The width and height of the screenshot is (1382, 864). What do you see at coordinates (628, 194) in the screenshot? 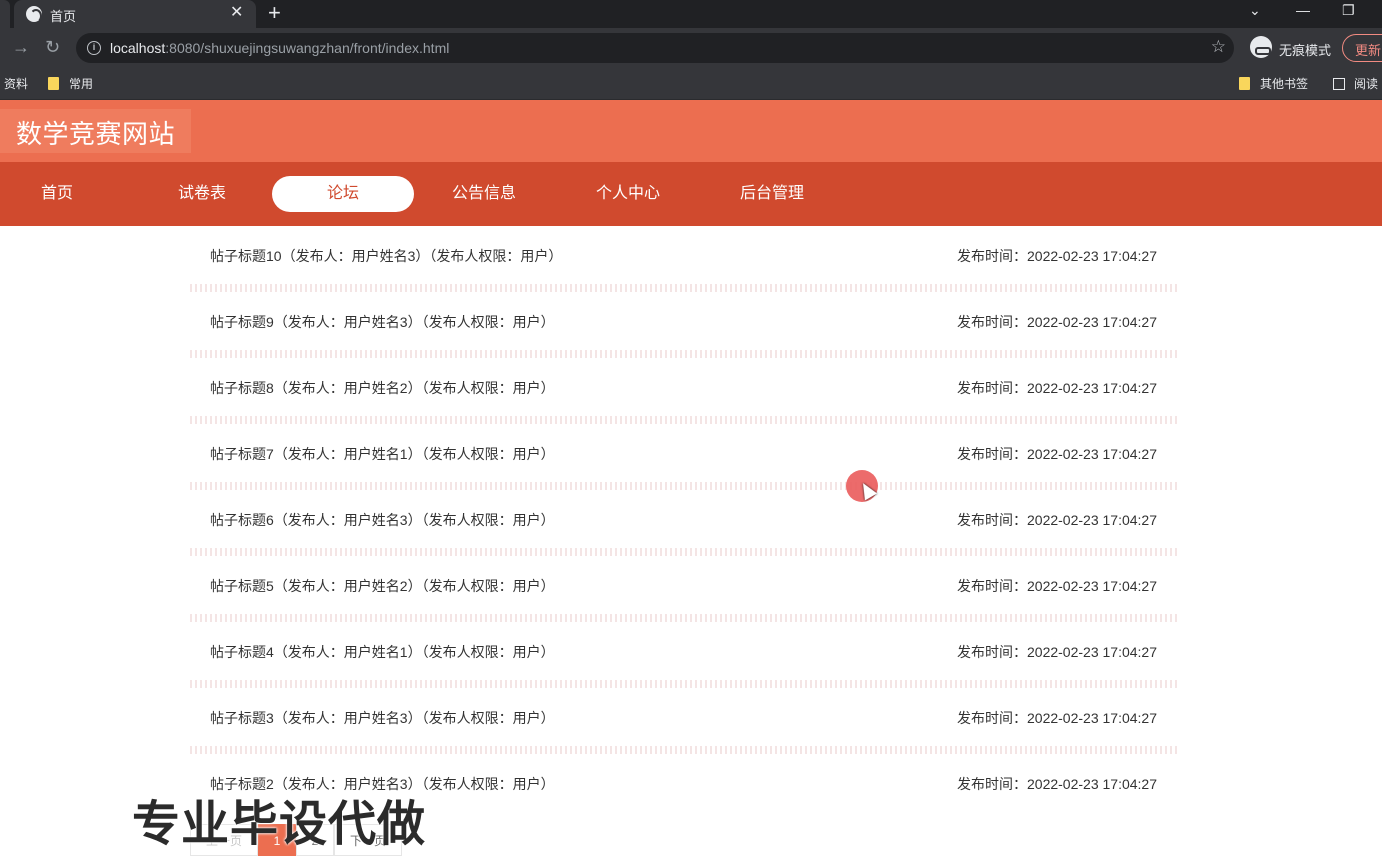
I see `nav-personal-center: 个人中心` at bounding box center [628, 194].